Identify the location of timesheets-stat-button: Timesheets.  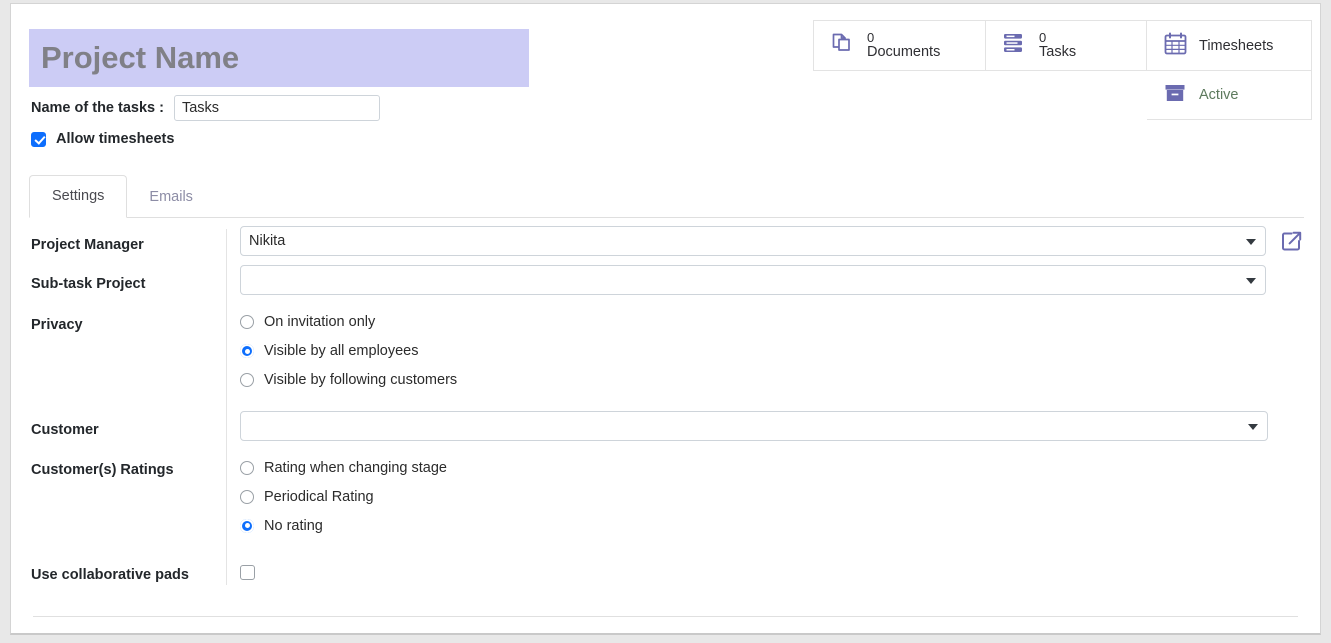
(1229, 45).